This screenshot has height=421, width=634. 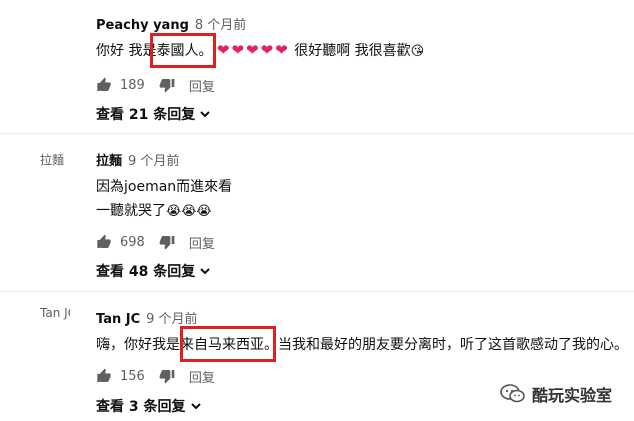 What do you see at coordinates (142, 25) in the screenshot?
I see `comment-author: Peachy yang` at bounding box center [142, 25].